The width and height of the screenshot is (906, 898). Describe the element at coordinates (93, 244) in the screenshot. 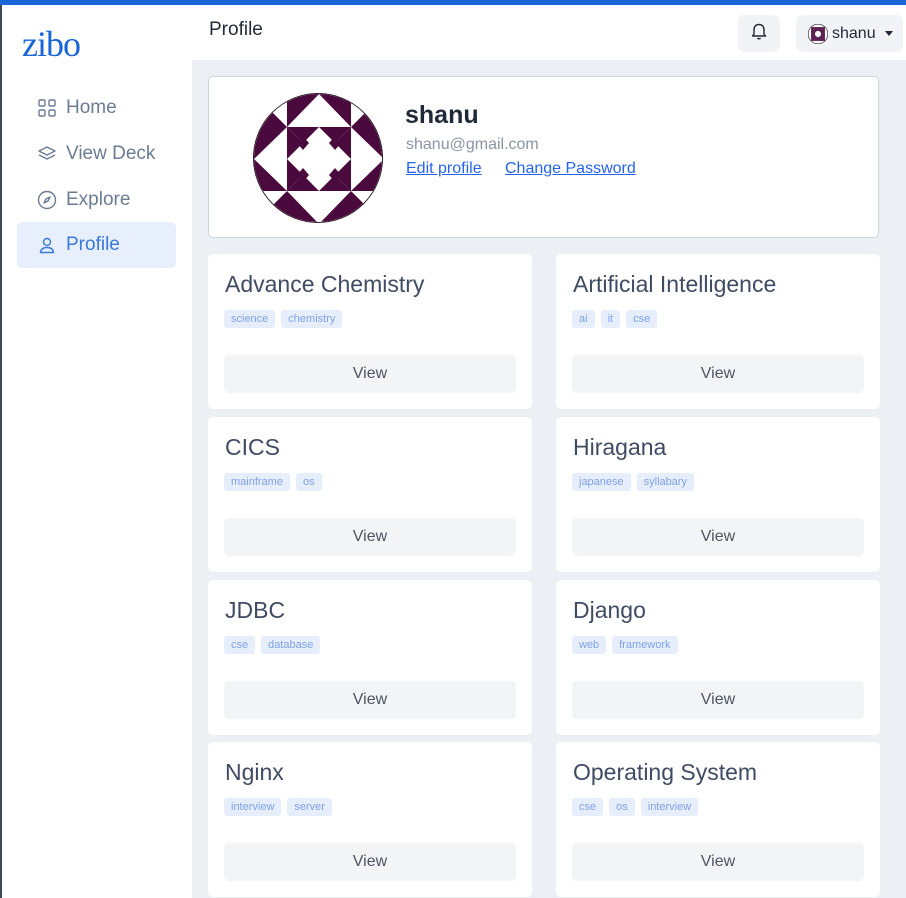

I see `sidebar-item-label: Profile` at that location.